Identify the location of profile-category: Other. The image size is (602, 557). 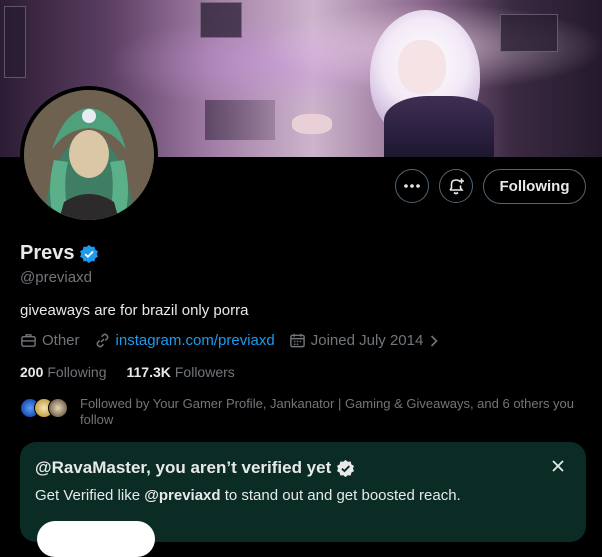
(50, 340).